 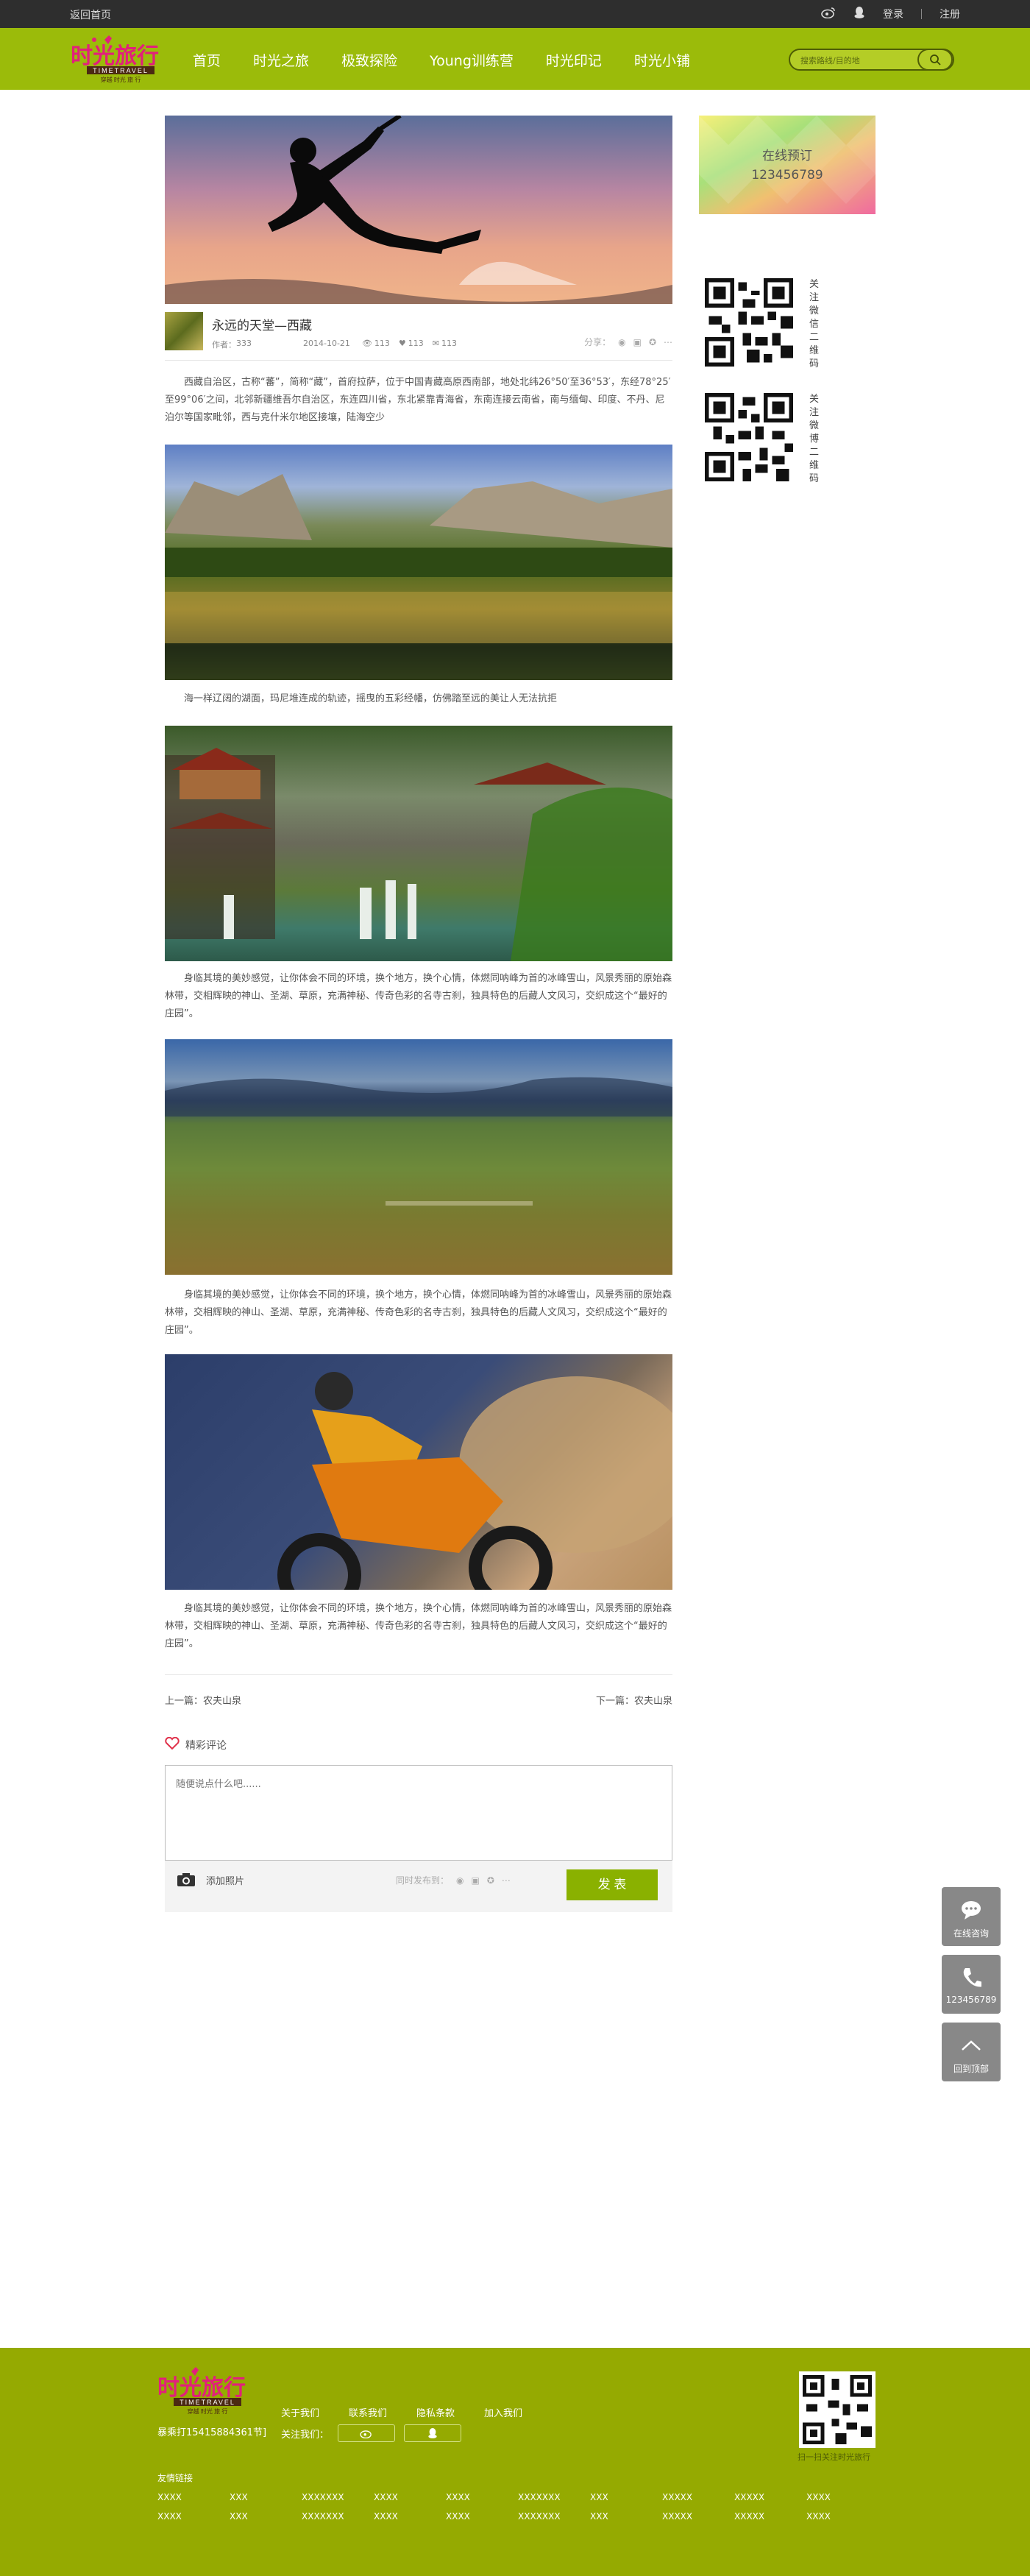 I want to click on footer-link-contact: 联系我们, so click(x=368, y=2412).